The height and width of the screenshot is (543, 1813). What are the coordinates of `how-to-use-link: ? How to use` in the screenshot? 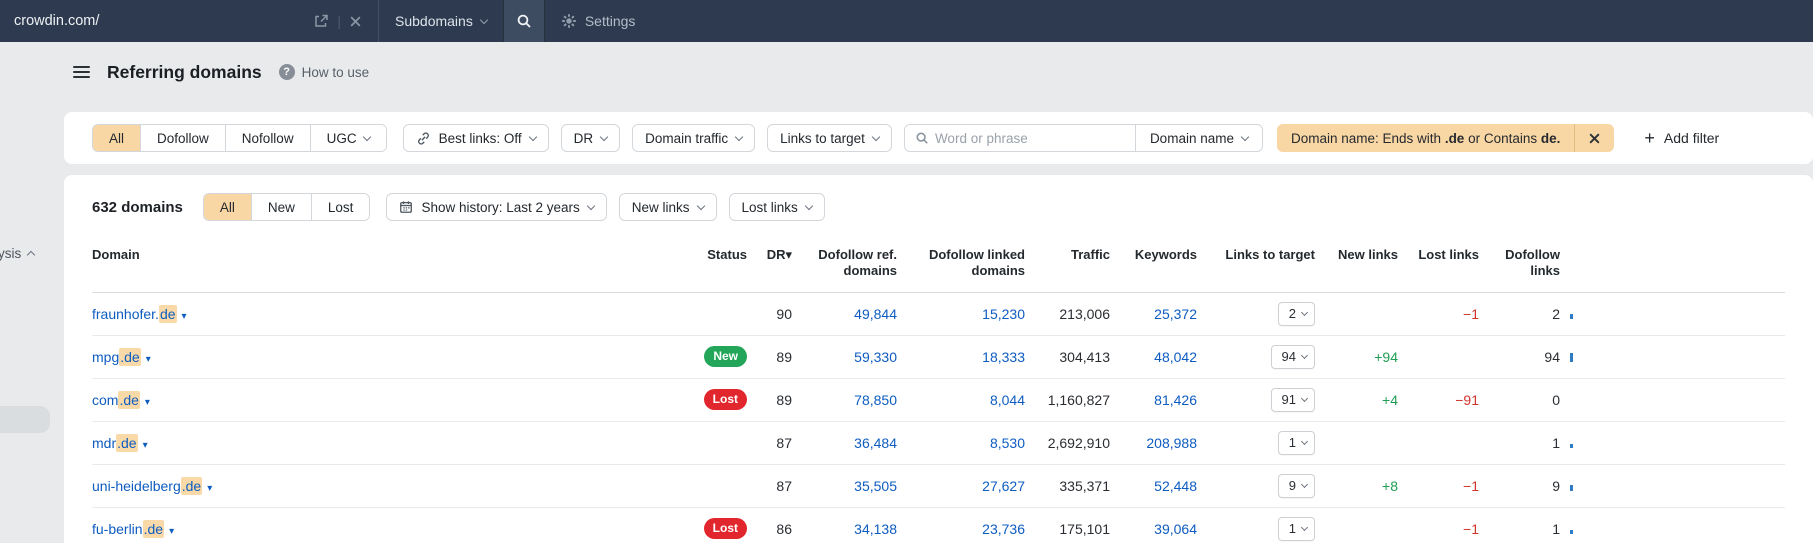 It's located at (324, 72).